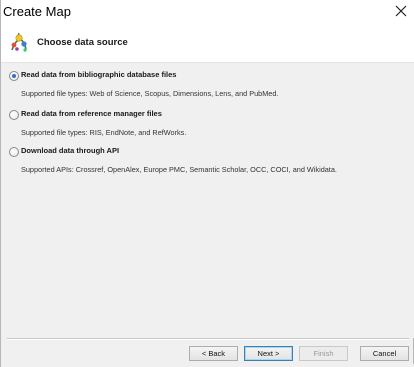 The image size is (414, 367). Describe the element at coordinates (323, 353) in the screenshot. I see `finish-button: Finish` at that location.